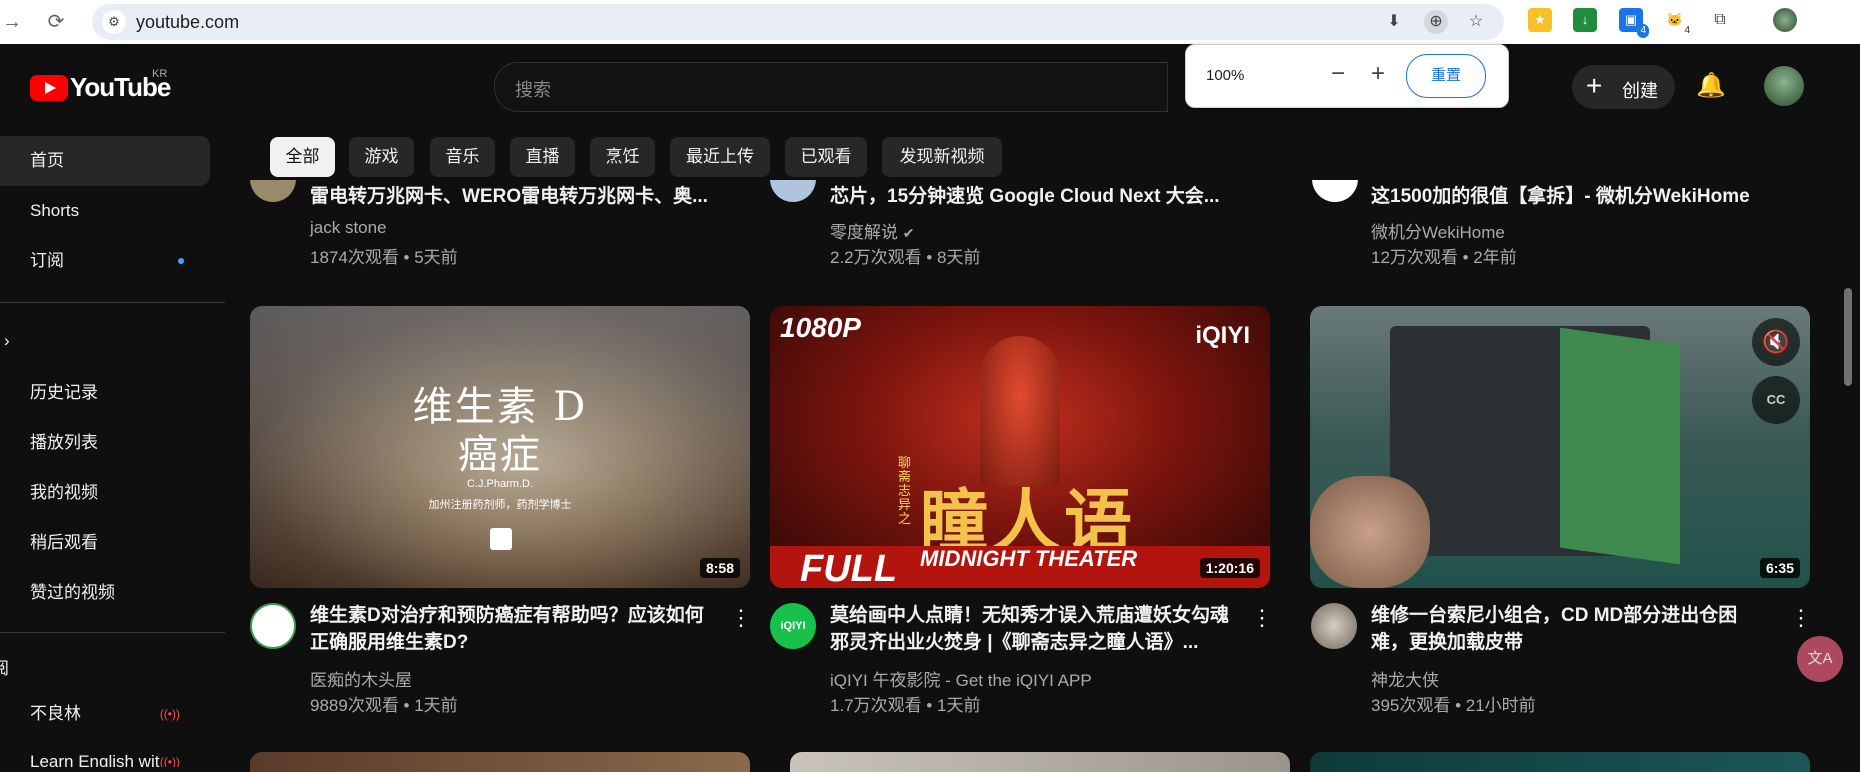  I want to click on chip-games: 游戏, so click(381, 157).